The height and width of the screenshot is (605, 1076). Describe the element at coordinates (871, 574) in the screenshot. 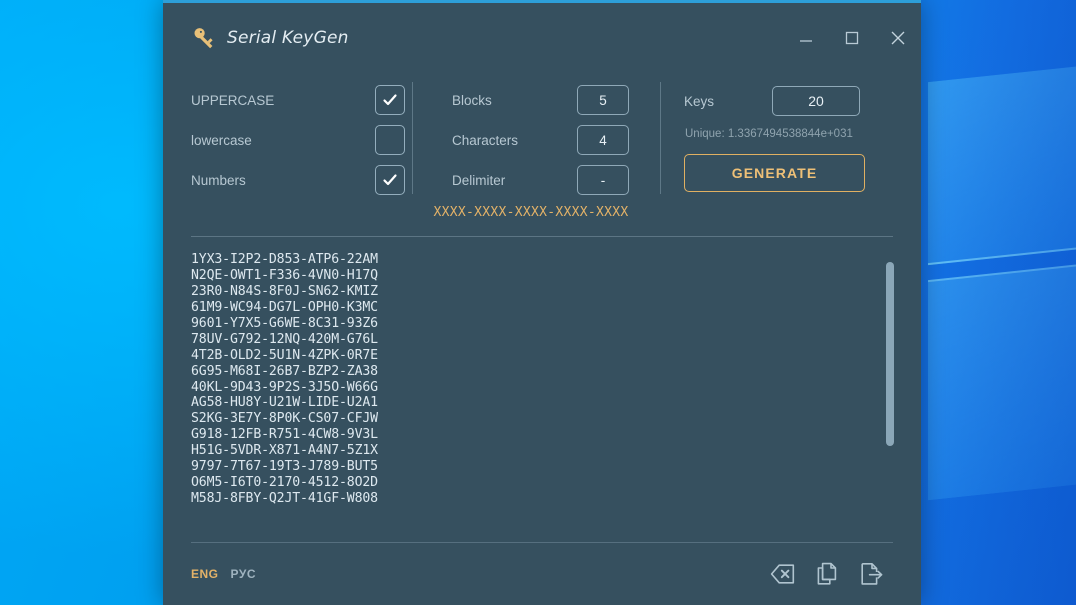

I see `export-icon` at that location.